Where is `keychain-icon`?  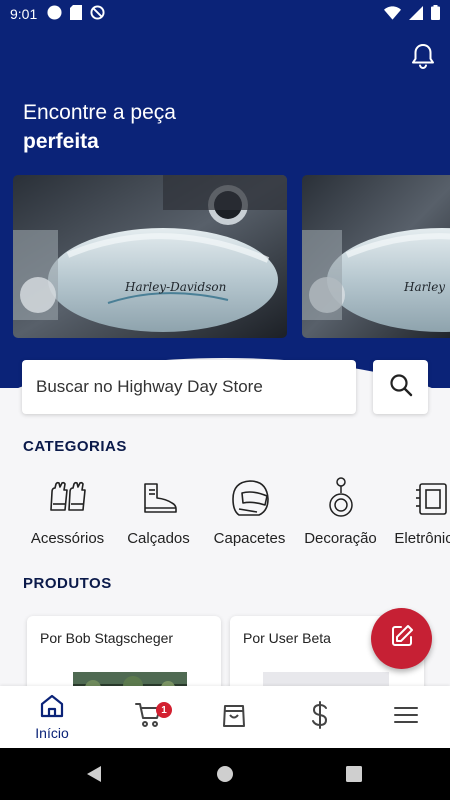
keychain-icon is located at coordinates (340, 497).